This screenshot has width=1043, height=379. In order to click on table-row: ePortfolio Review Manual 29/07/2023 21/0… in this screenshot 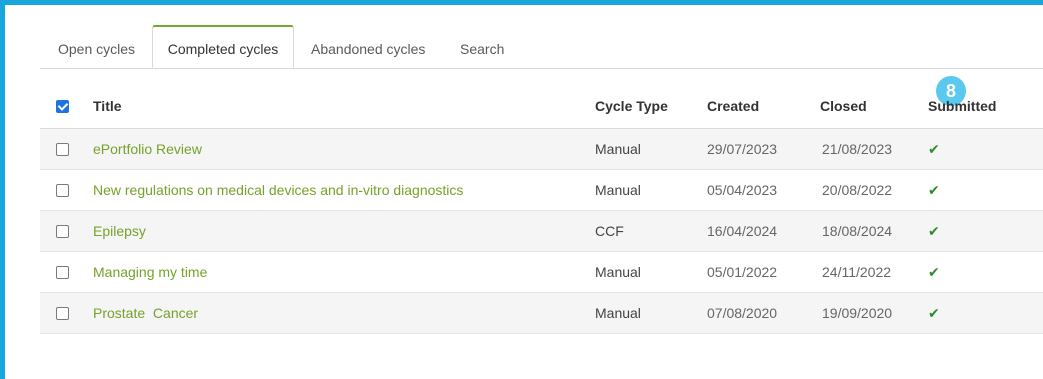, I will do `click(541, 149)`.